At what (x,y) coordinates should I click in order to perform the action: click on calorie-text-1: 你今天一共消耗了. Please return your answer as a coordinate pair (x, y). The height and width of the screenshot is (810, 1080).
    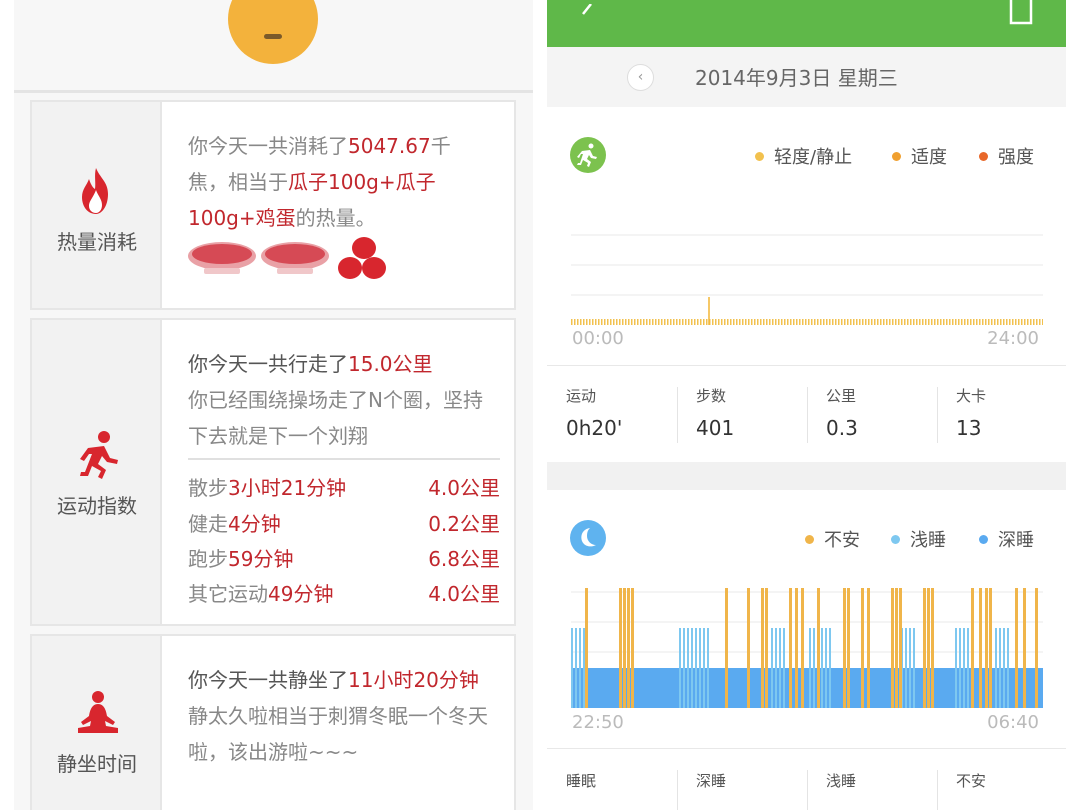
    Looking at the image, I should click on (268, 146).